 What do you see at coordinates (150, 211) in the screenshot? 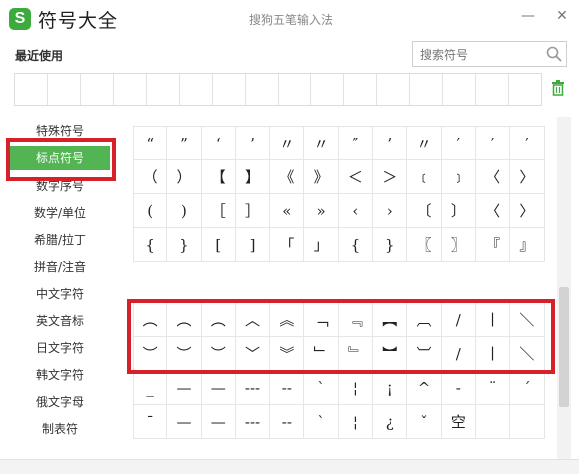
I see `symbol-cell: (` at bounding box center [150, 211].